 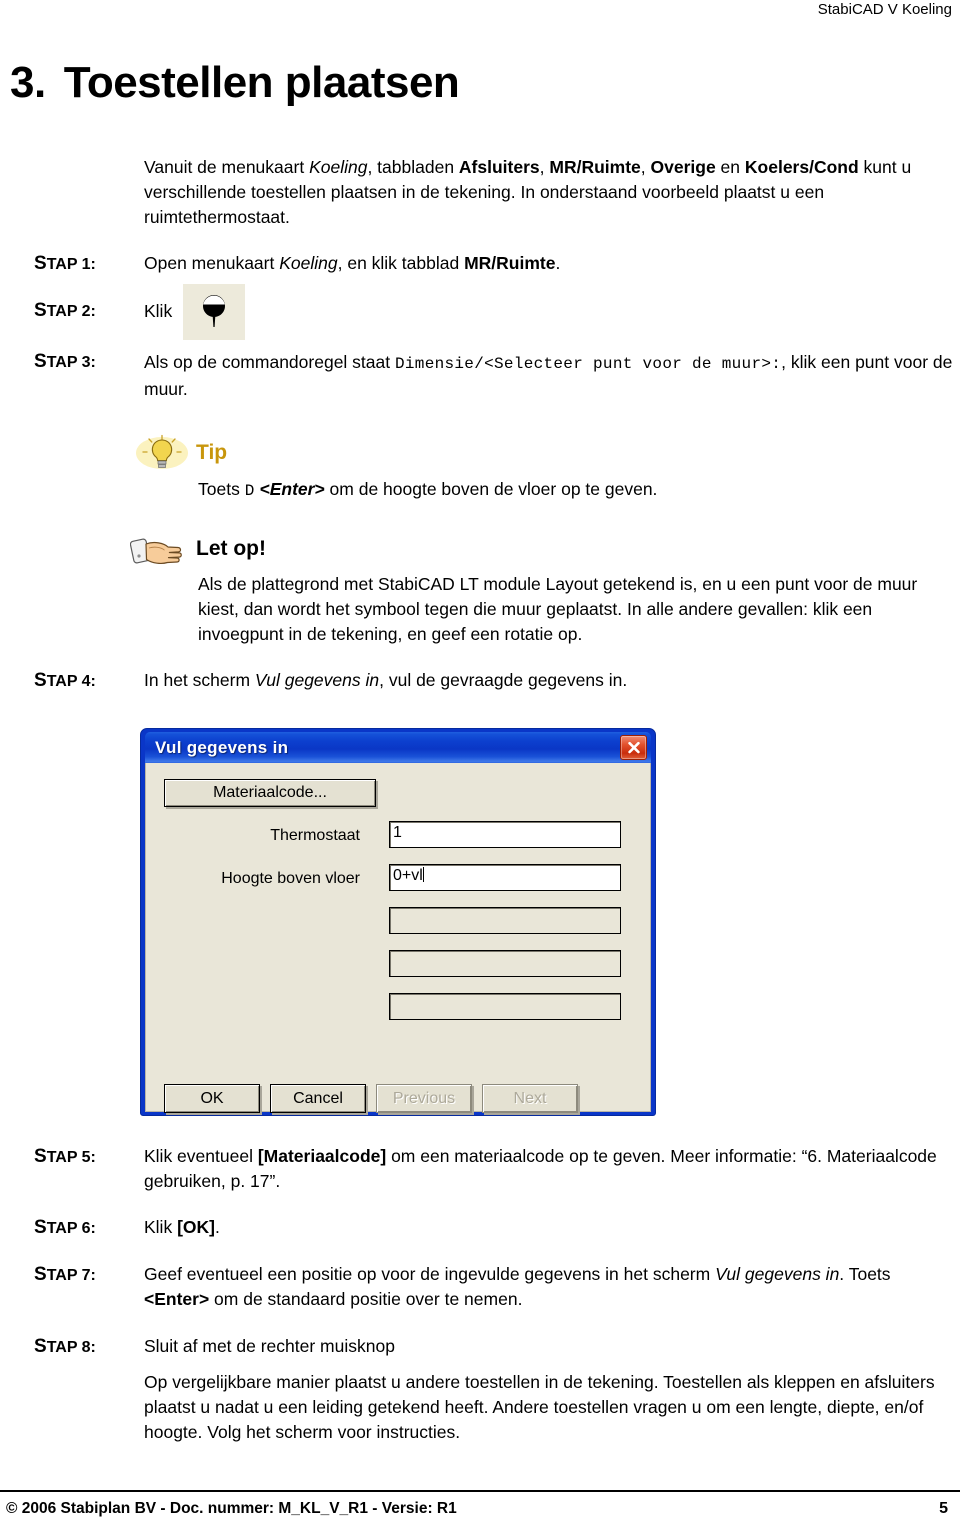 What do you see at coordinates (423, 874) in the screenshot?
I see `text-caret` at bounding box center [423, 874].